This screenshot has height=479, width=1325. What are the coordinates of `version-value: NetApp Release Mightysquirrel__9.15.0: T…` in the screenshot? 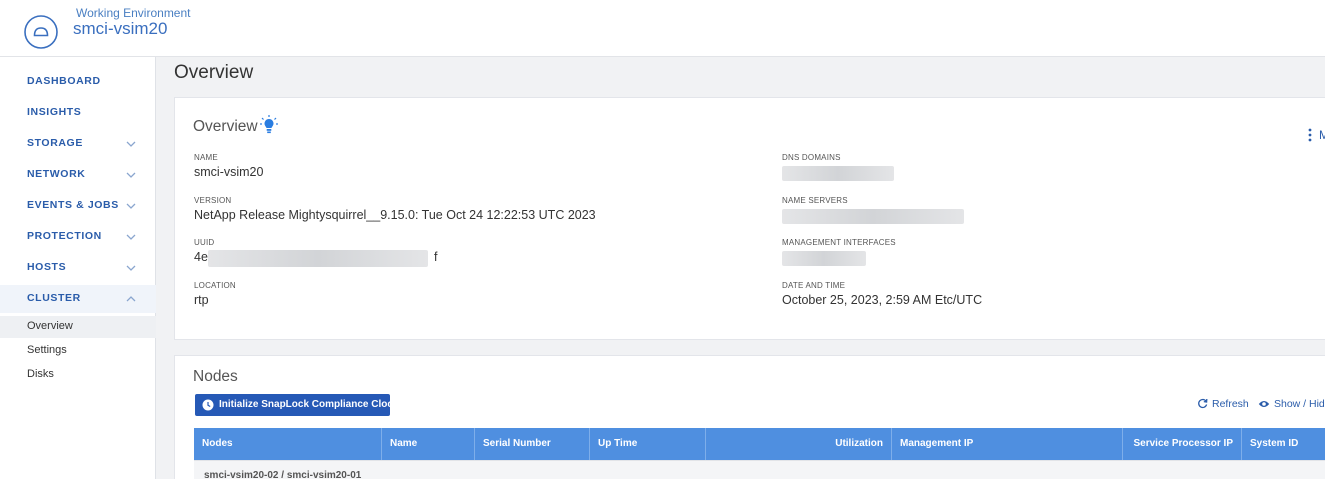 It's located at (395, 215).